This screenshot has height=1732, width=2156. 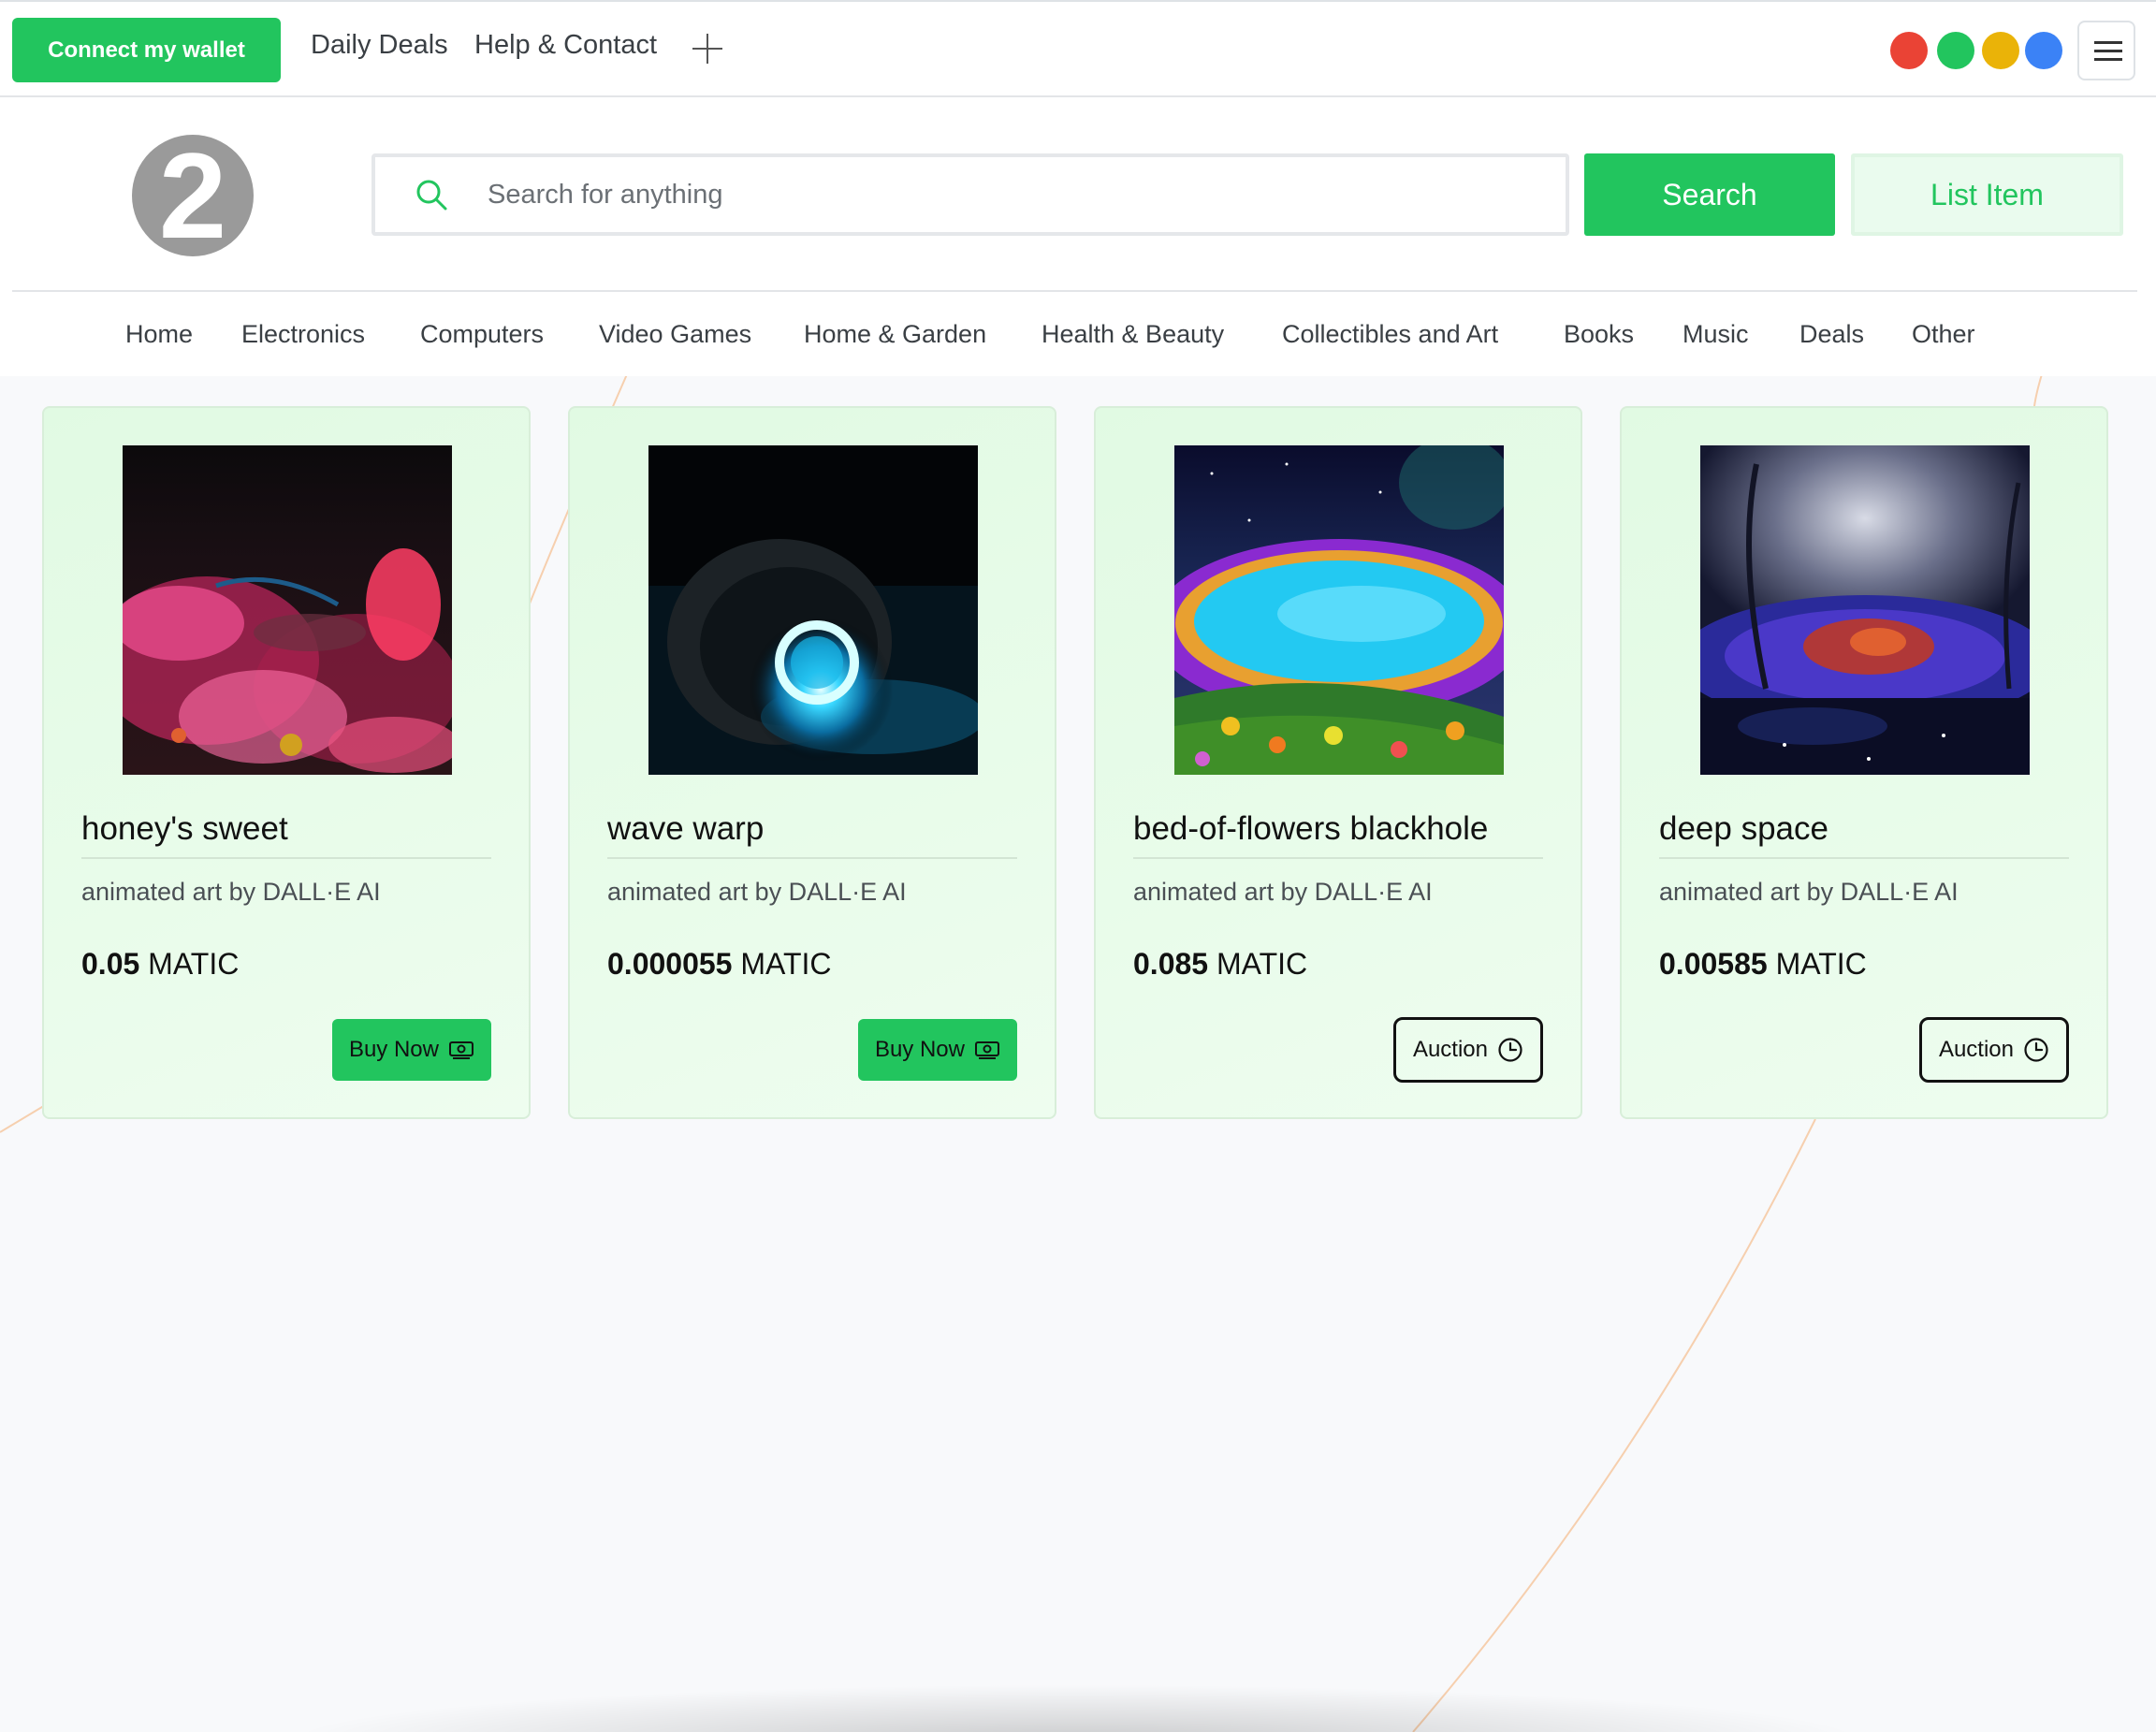 What do you see at coordinates (707, 49) in the screenshot?
I see `plus-icon` at bounding box center [707, 49].